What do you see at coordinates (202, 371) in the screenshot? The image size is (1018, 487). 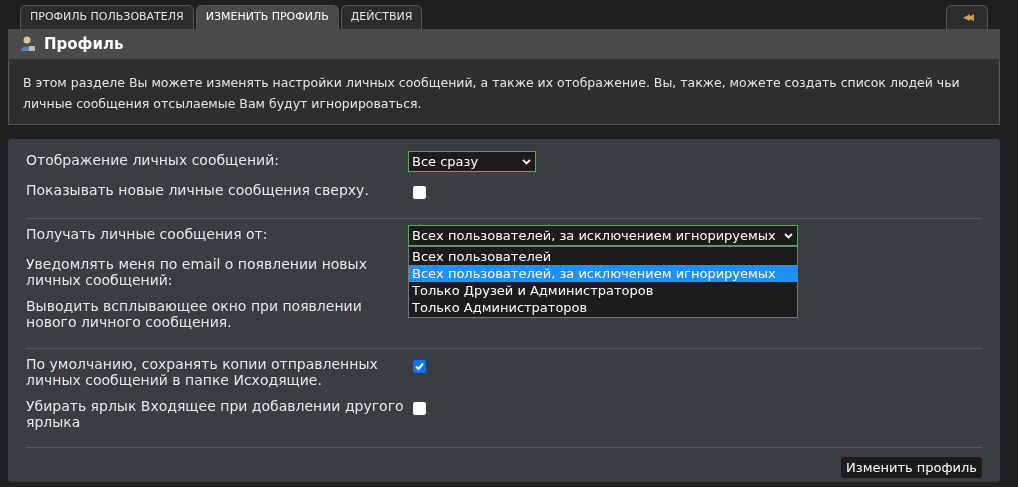 I see `field-label: По умолчанию, сохранять копии отправленных личных сообщений в папке Исходящие.` at bounding box center [202, 371].